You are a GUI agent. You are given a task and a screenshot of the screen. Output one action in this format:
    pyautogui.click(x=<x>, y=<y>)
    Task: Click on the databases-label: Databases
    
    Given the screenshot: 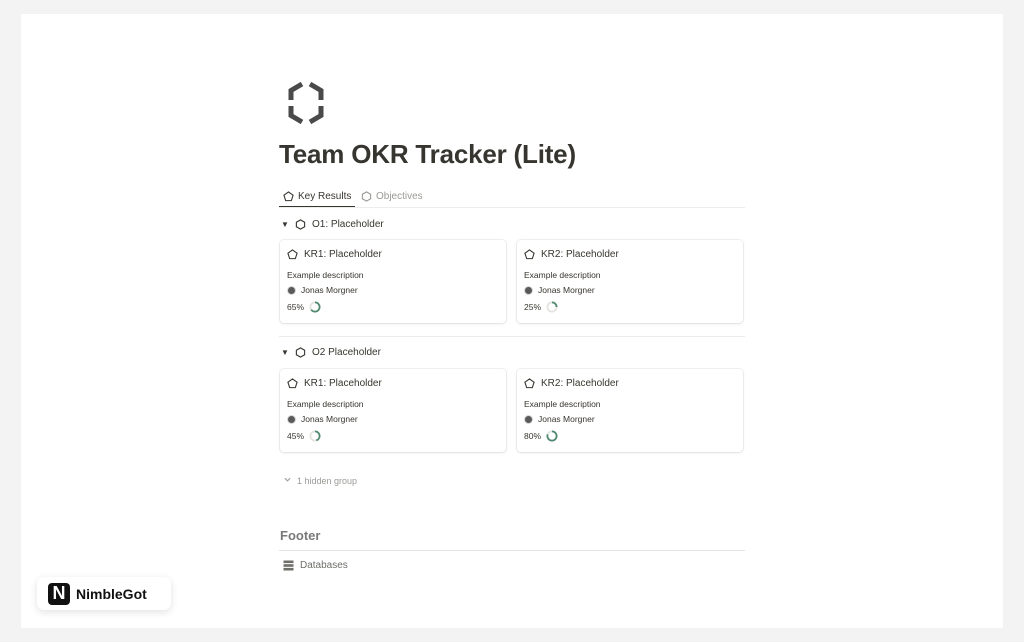 What is the action you would take?
    pyautogui.click(x=324, y=565)
    